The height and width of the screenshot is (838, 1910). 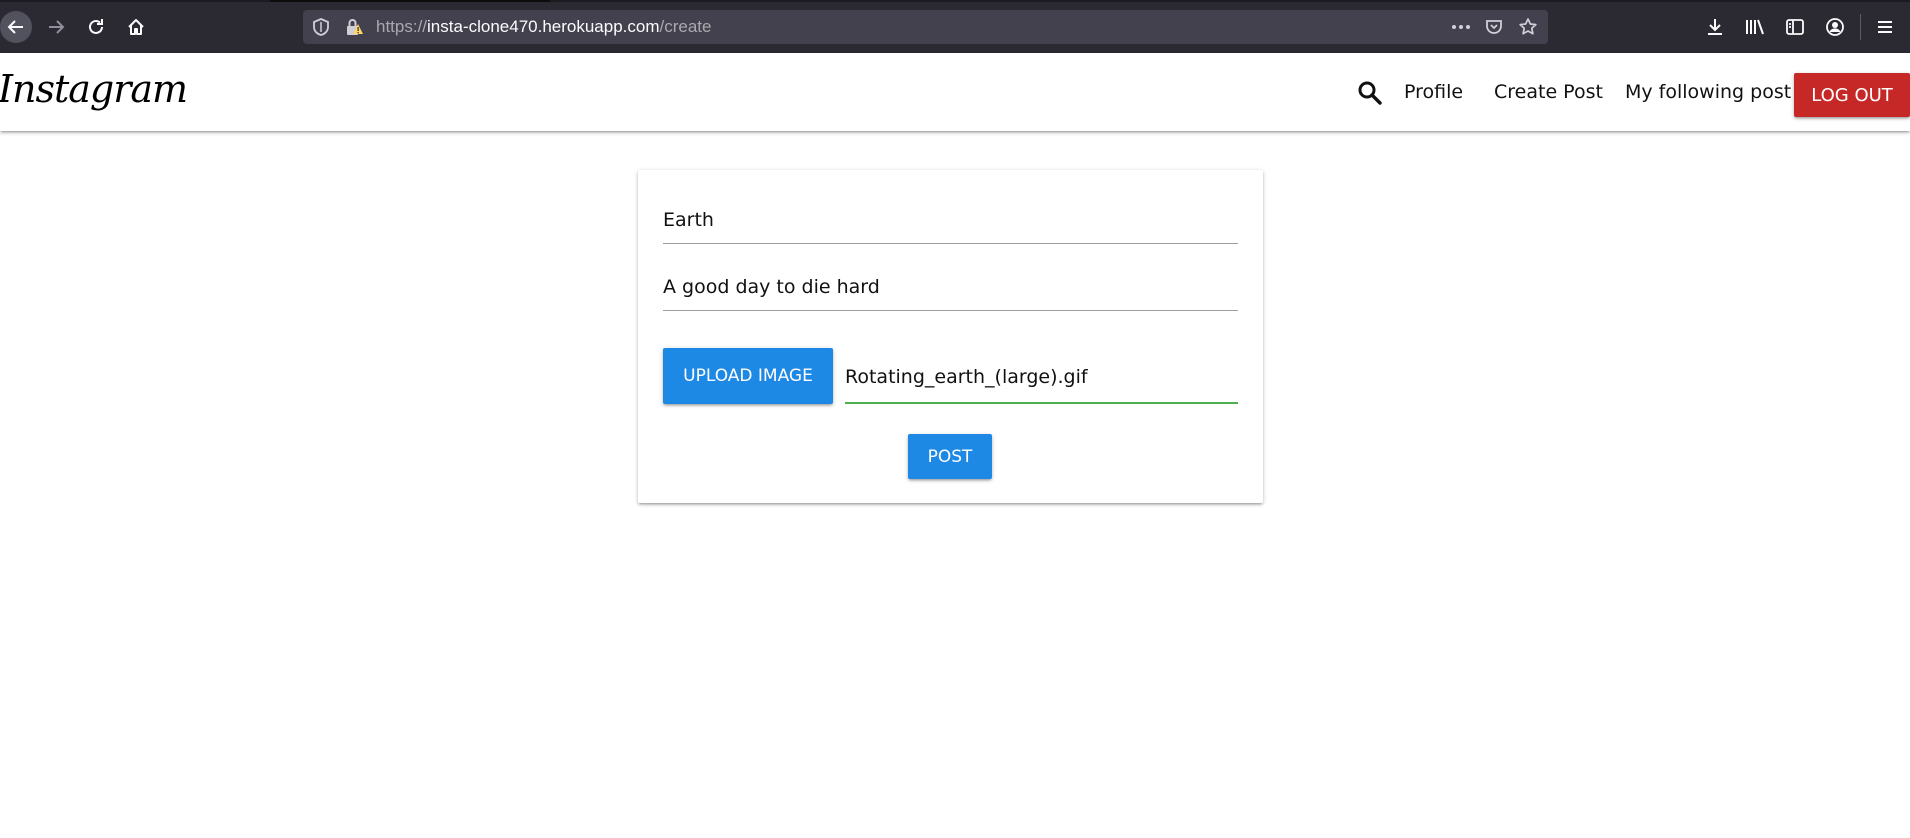 I want to click on post-button: POST, so click(x=950, y=456).